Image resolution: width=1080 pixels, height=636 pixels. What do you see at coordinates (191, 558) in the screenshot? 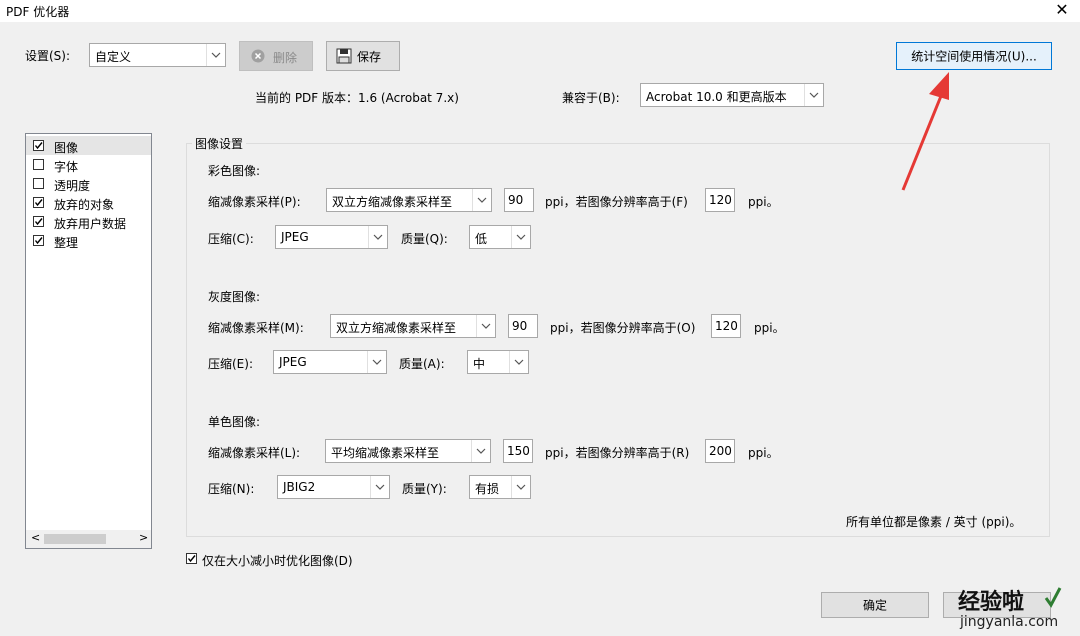
I see `checkbox-optimize-only` at bounding box center [191, 558].